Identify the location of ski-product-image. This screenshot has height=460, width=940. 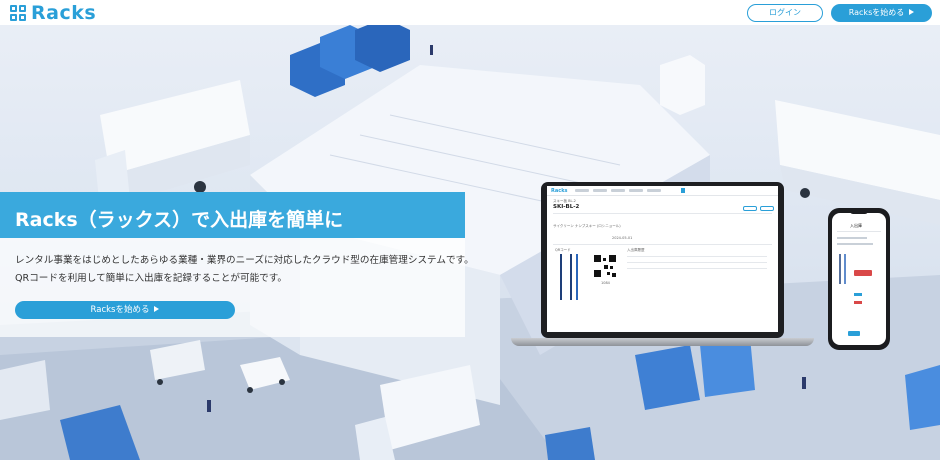
(569, 277).